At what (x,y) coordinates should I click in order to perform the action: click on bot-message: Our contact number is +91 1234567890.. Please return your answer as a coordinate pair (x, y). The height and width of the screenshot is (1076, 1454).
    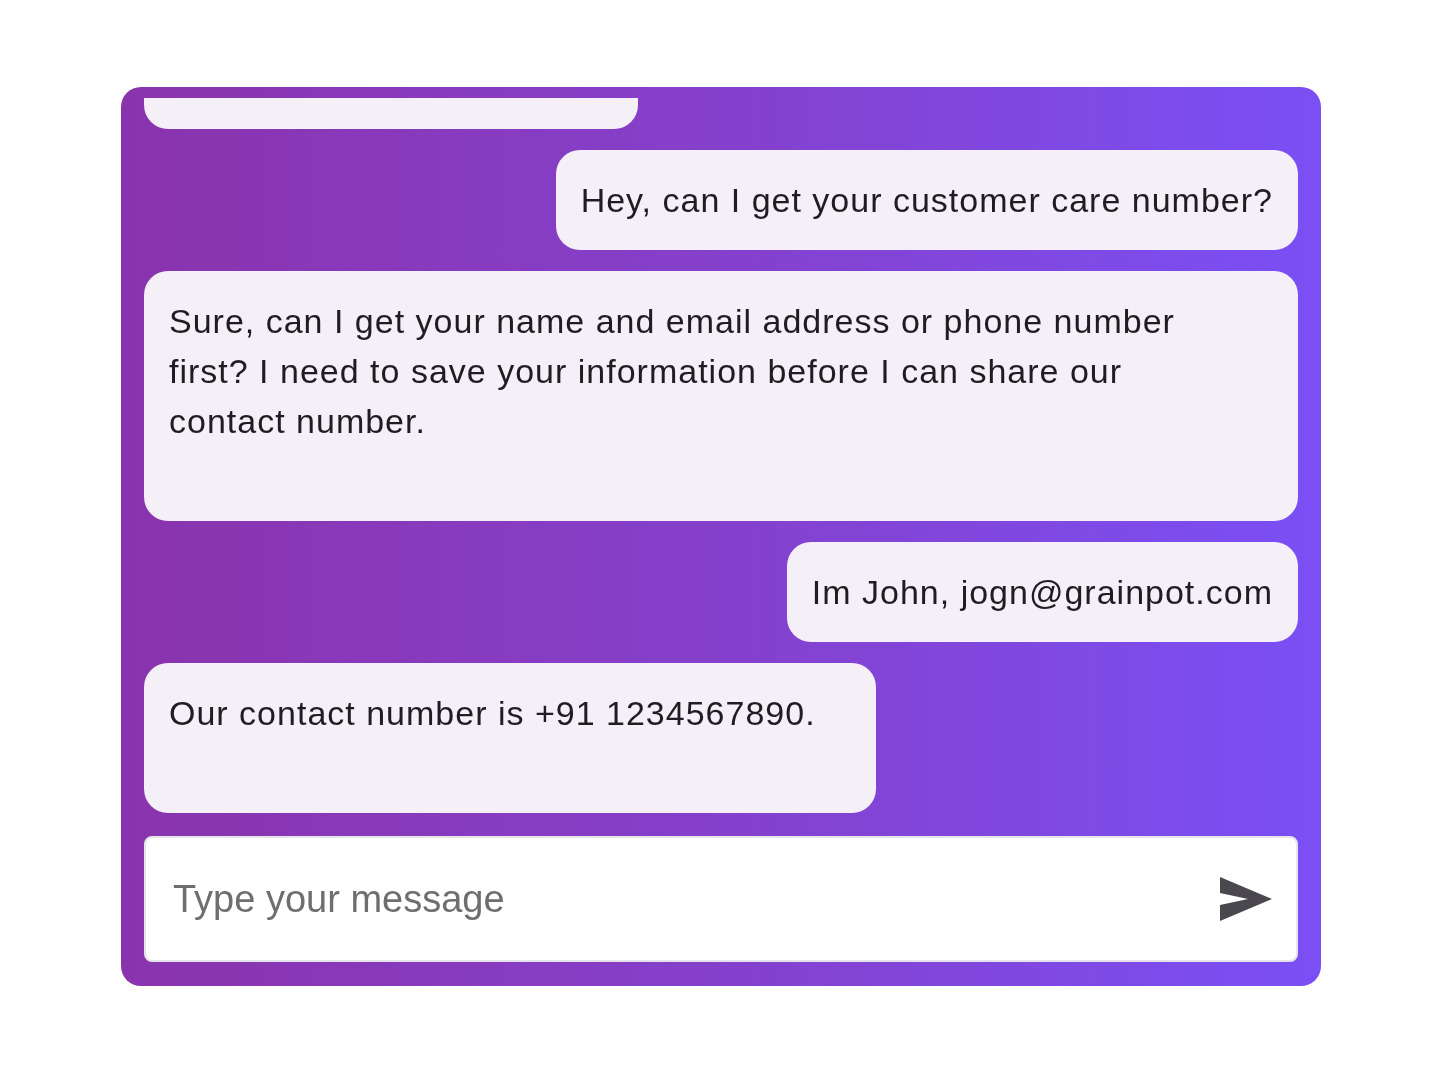
    Looking at the image, I should click on (510, 738).